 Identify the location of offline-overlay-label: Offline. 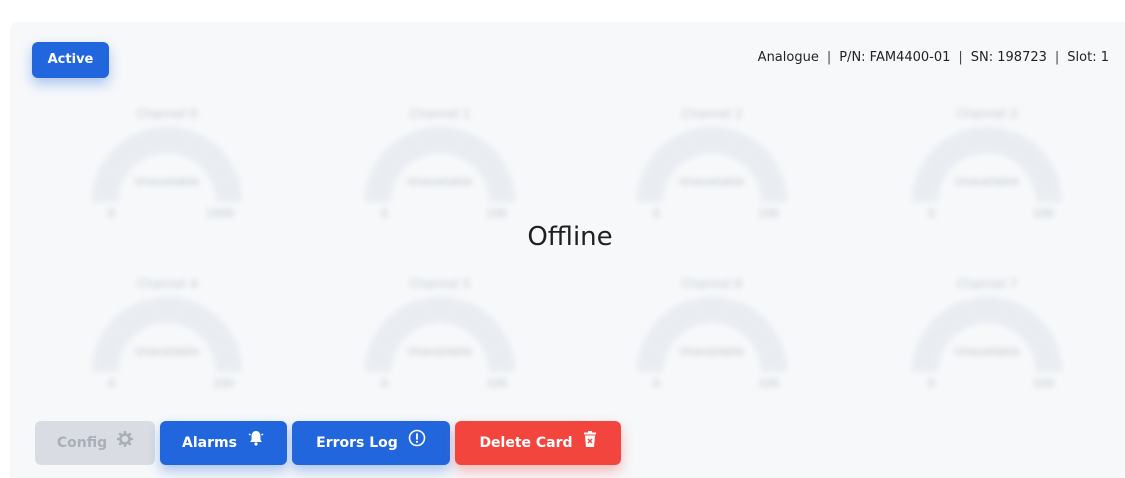
(570, 237).